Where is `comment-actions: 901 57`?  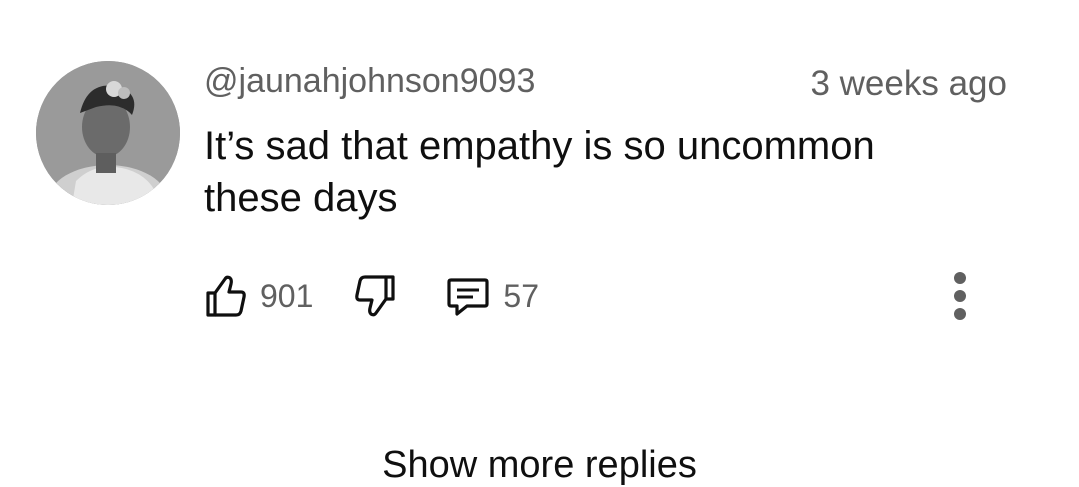
comment-actions: 901 57 is located at coordinates (371, 296).